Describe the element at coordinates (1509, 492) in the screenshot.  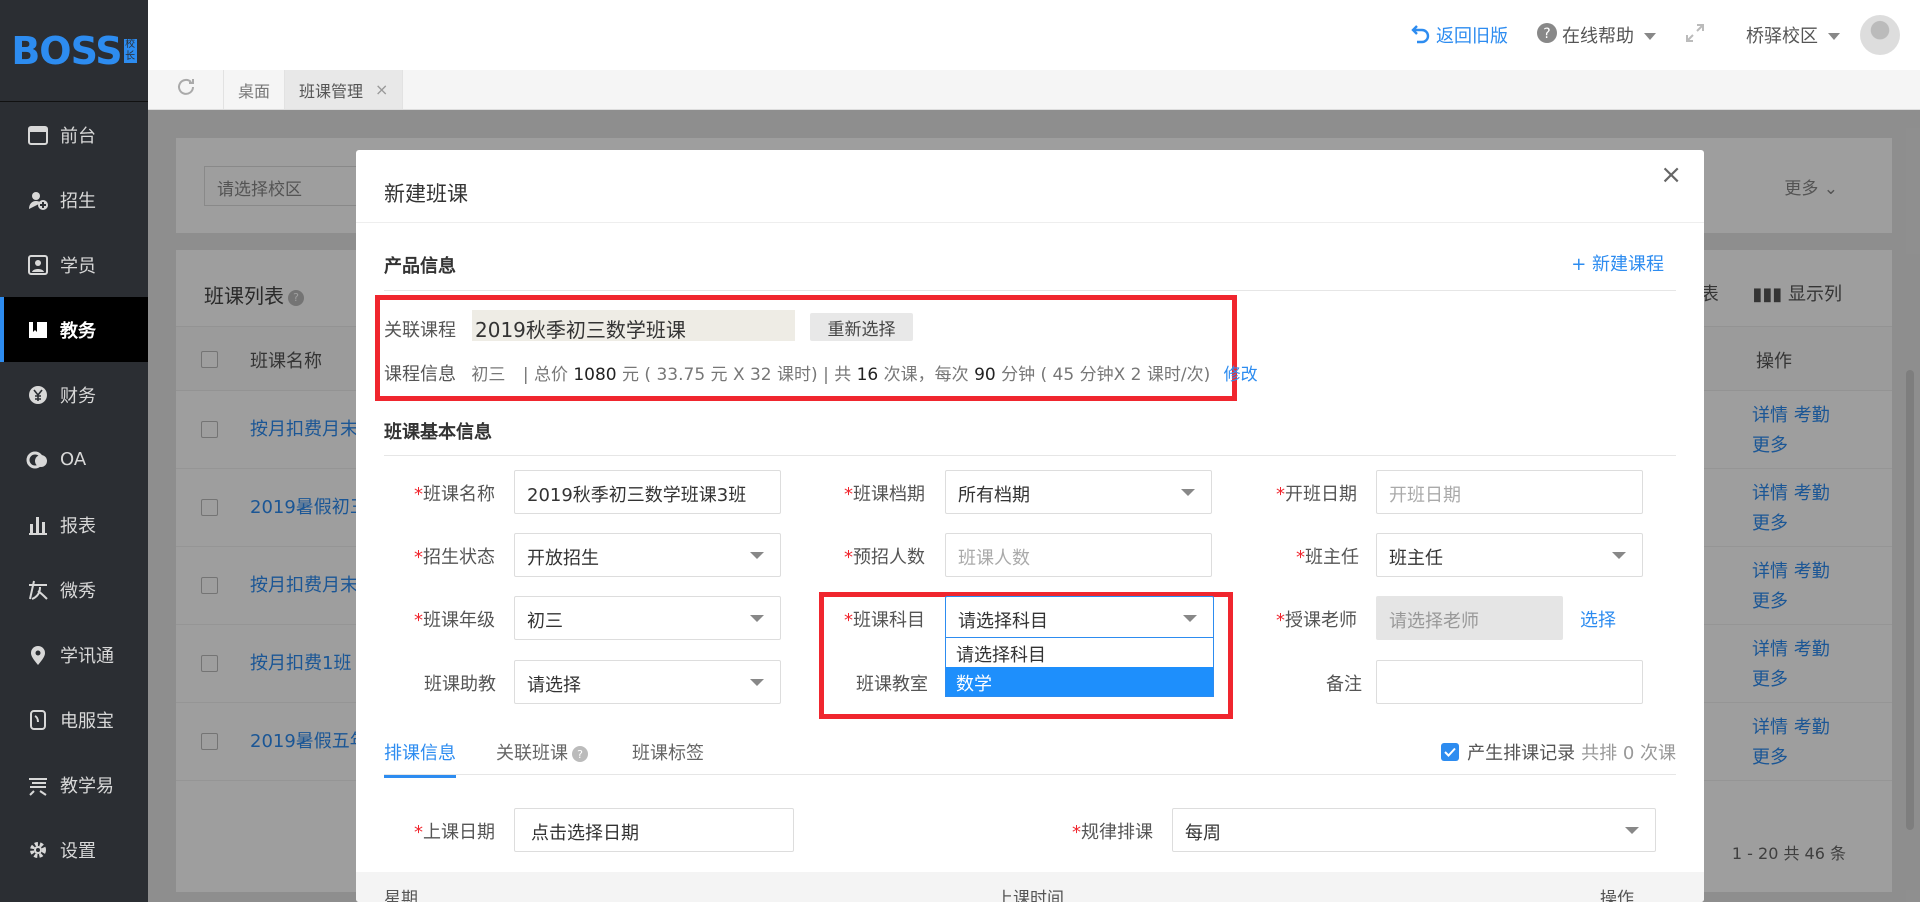
I see `start-date-input: 开班日期` at that location.